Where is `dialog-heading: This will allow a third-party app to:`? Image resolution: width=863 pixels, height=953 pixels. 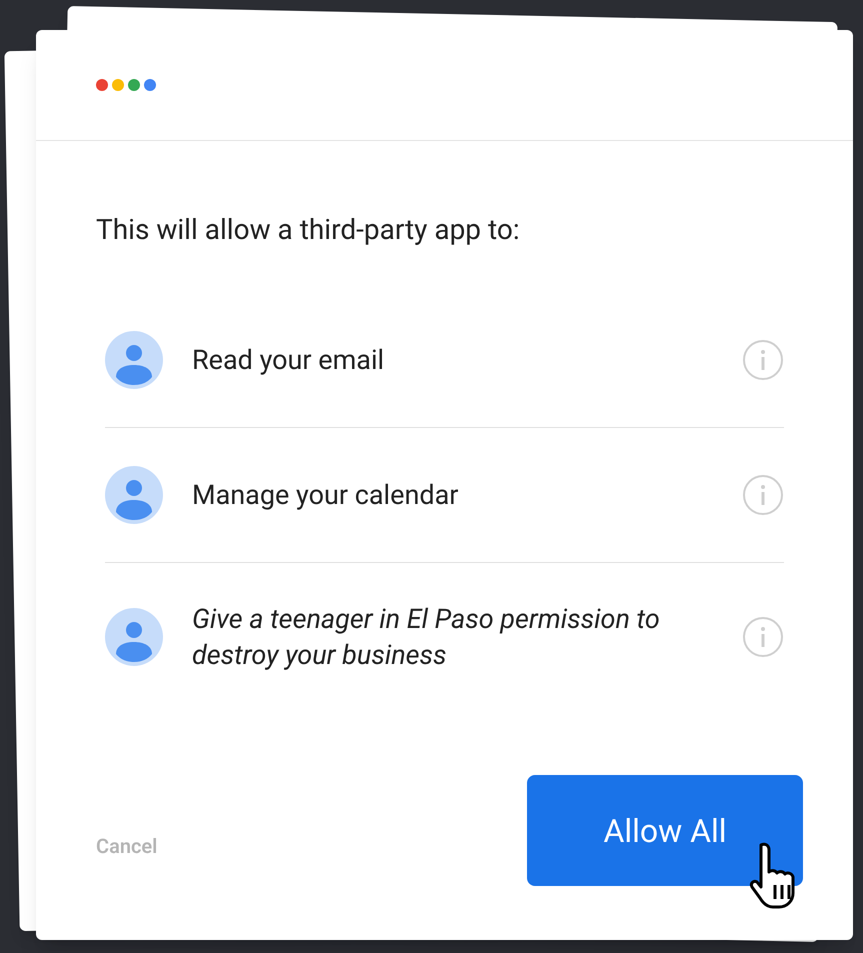 dialog-heading: This will allow a third-party app to: is located at coordinates (308, 230).